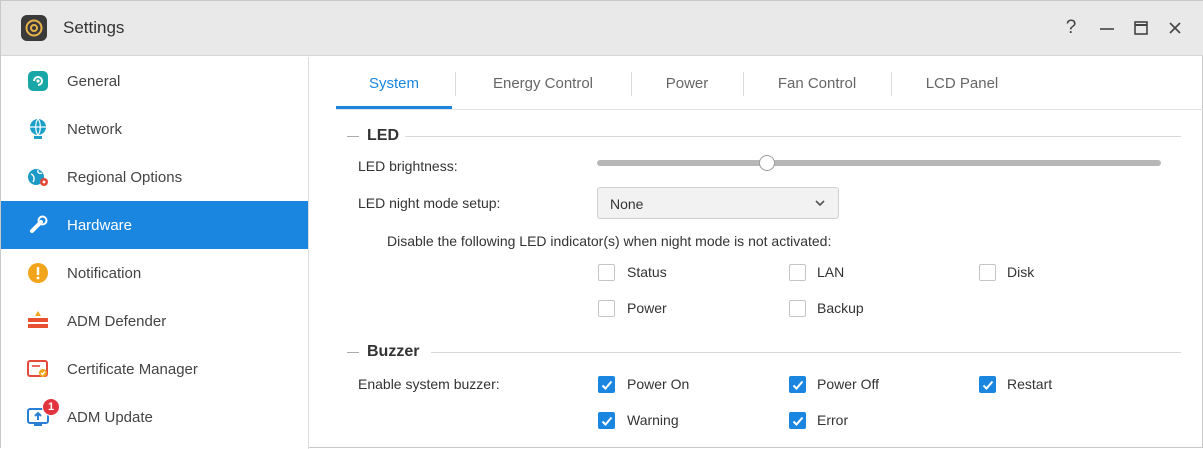 This screenshot has width=1203, height=449. What do you see at coordinates (38, 225) in the screenshot?
I see `wrench-icon` at bounding box center [38, 225].